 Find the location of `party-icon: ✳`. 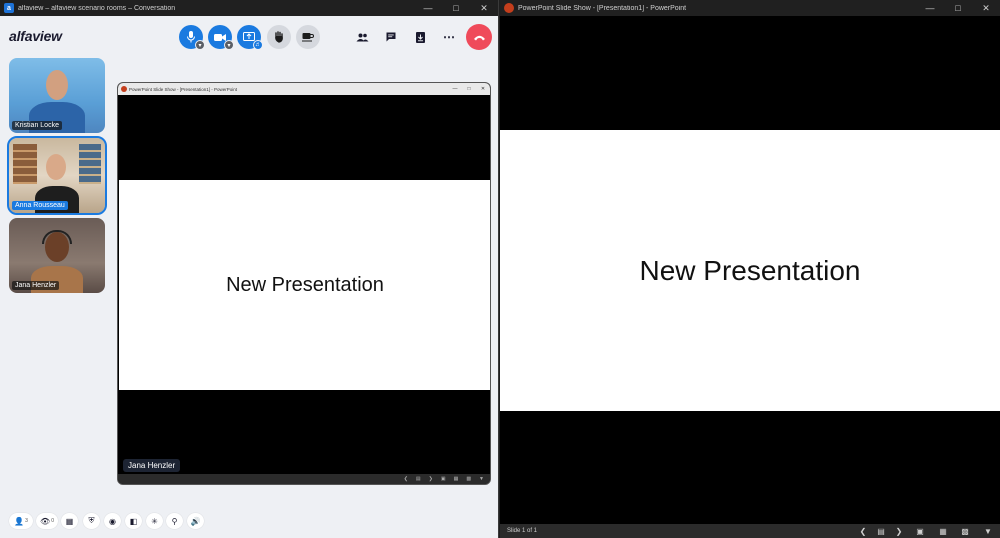

party-icon: ✳ is located at coordinates (154, 521).